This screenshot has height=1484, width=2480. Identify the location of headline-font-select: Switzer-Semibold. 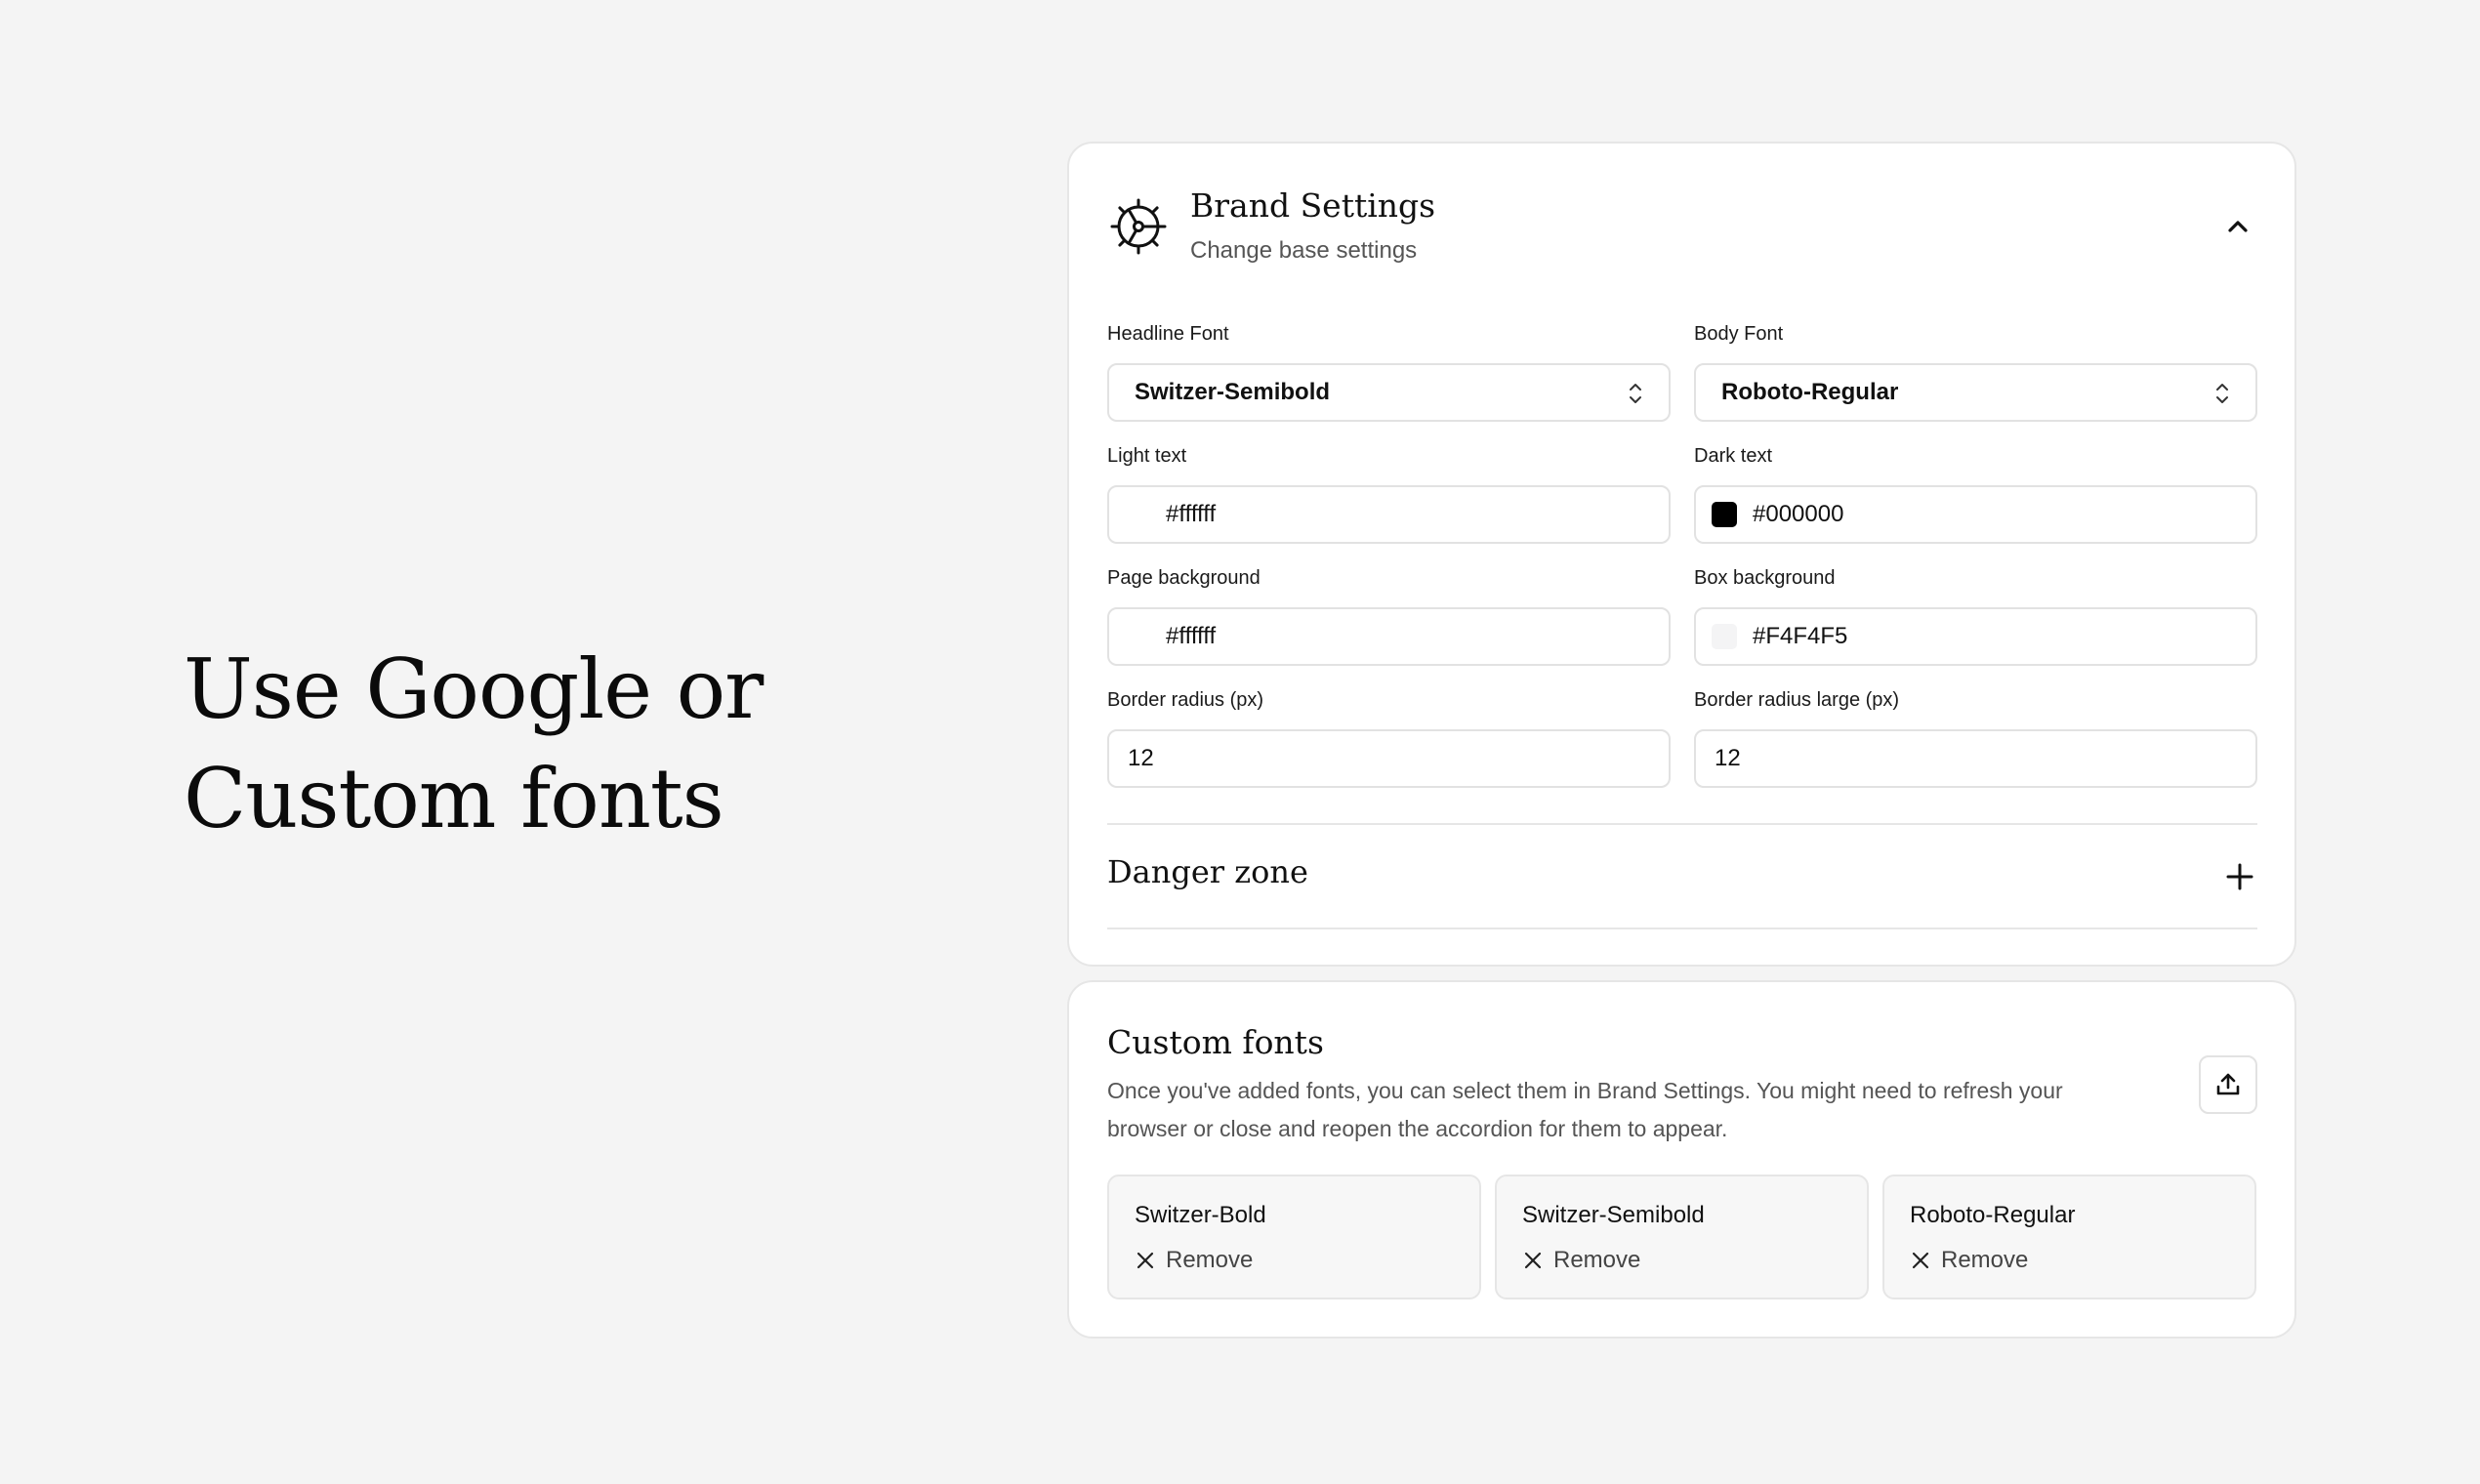
(1389, 393).